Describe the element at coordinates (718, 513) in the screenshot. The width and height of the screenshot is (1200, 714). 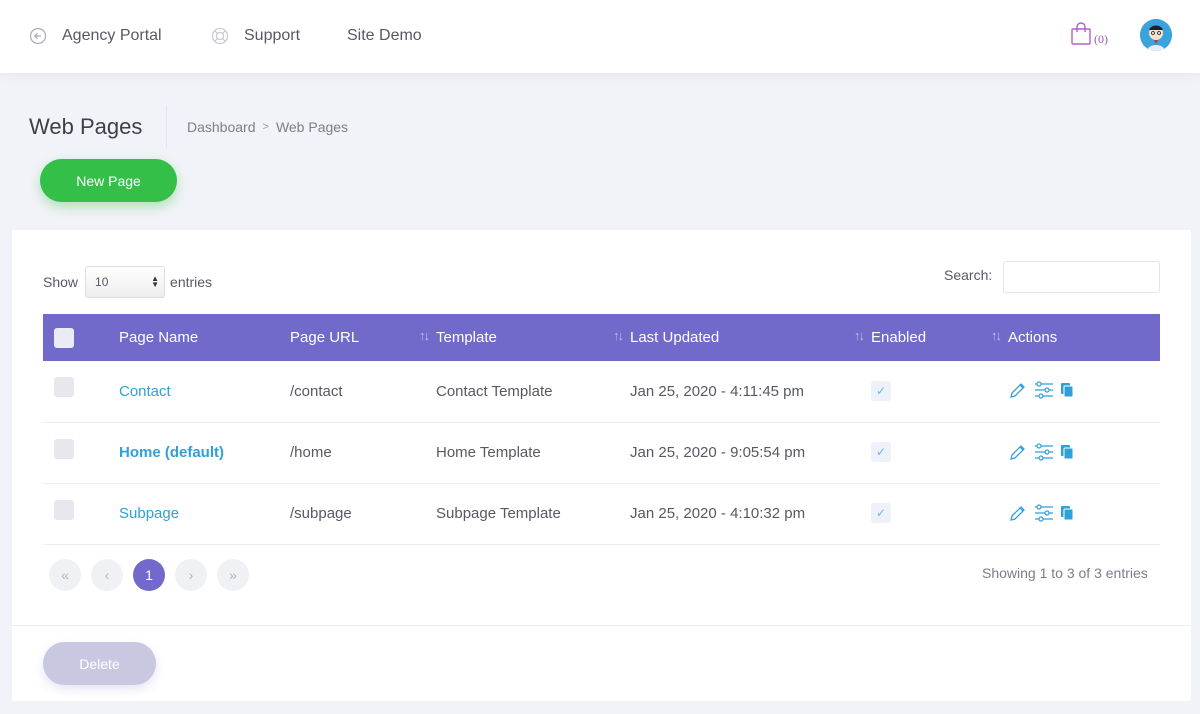
I see `page-updated: Jan 25, 2020 - 4:10:32 pm` at that location.